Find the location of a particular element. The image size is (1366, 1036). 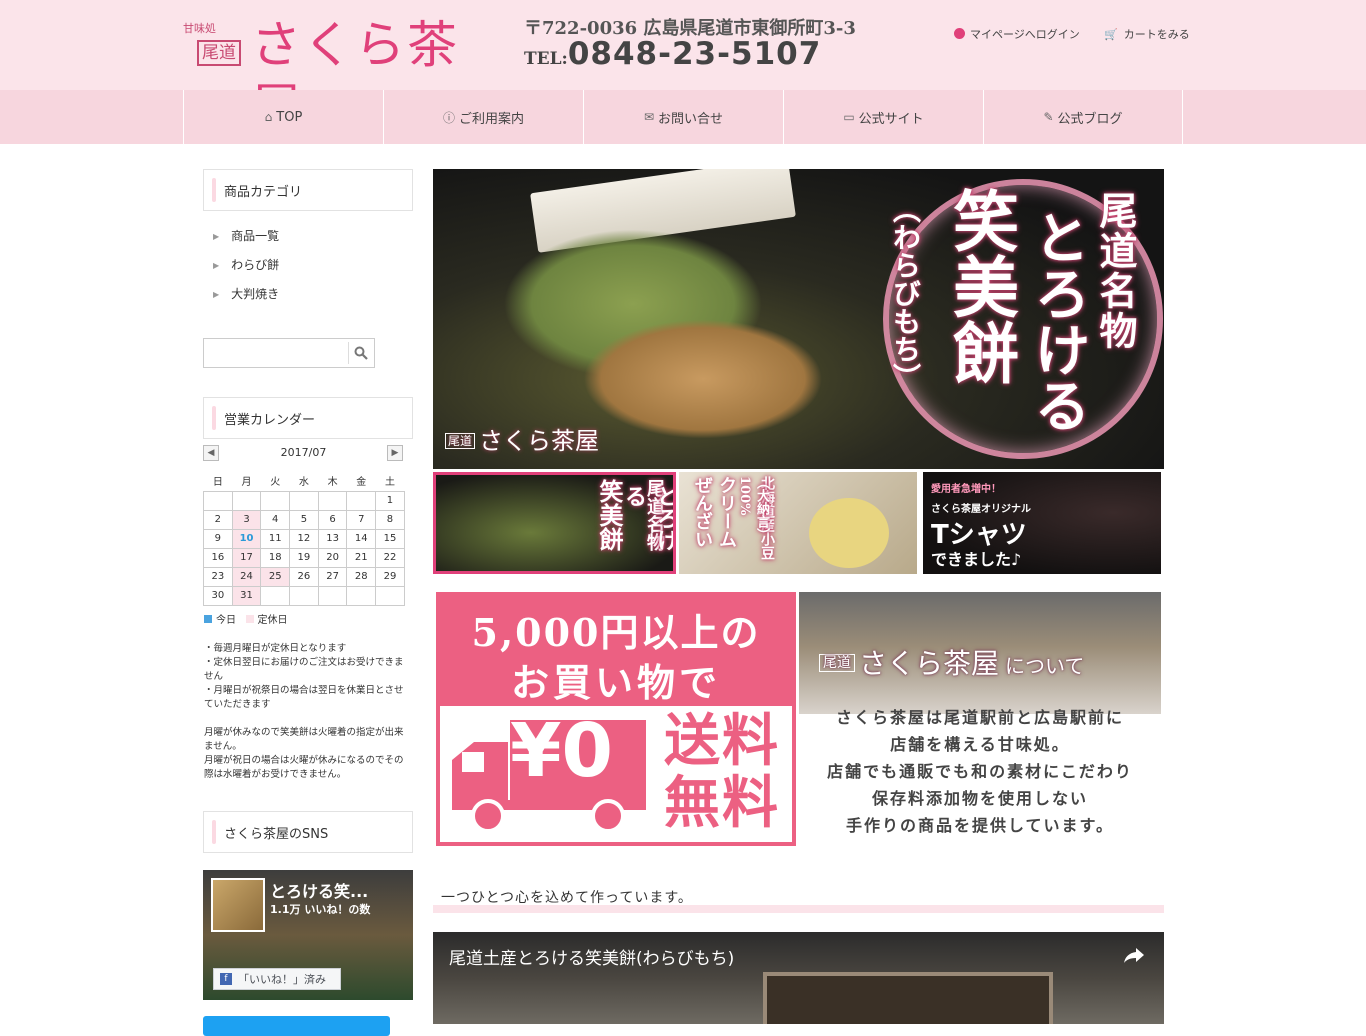

nav-contact: ✉ お問い合せ is located at coordinates (683, 117).